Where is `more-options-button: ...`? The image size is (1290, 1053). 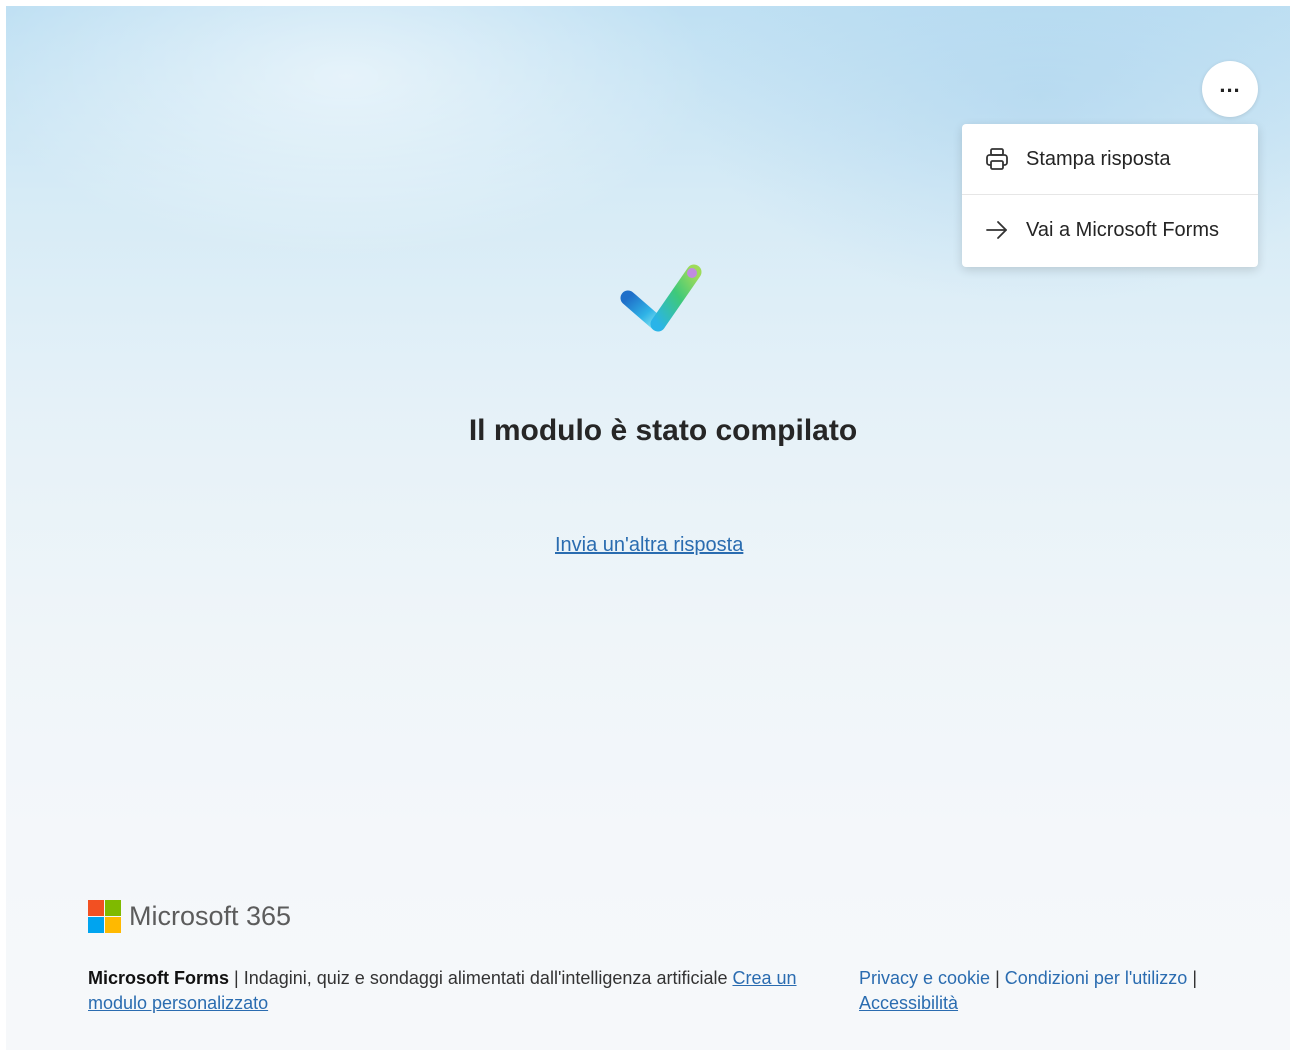 more-options-button: ... is located at coordinates (1230, 89).